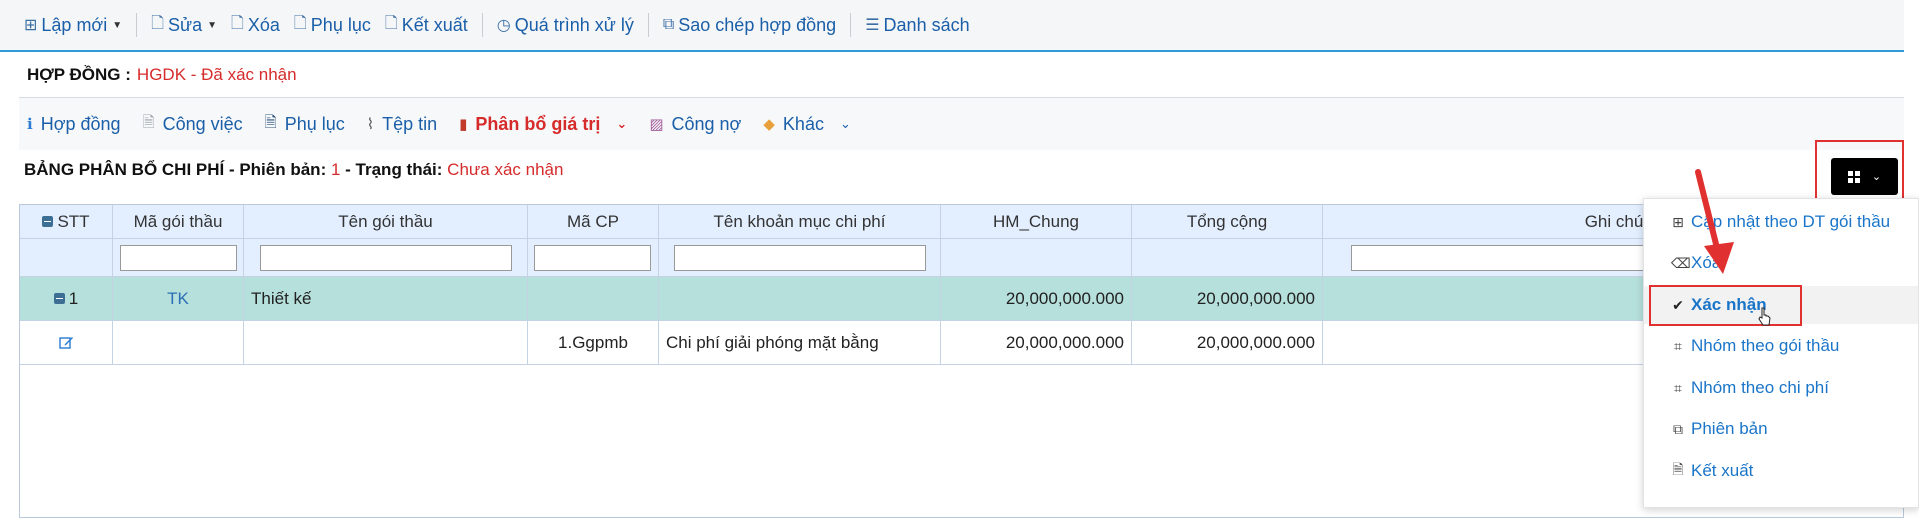  What do you see at coordinates (1714, 221) in the screenshot?
I see `red-arrow-icon` at bounding box center [1714, 221].